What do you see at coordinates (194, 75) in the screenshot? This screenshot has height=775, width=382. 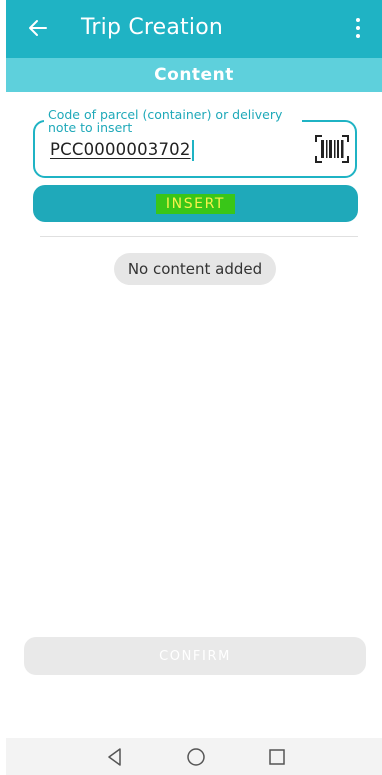 I see `section-header: Content` at bounding box center [194, 75].